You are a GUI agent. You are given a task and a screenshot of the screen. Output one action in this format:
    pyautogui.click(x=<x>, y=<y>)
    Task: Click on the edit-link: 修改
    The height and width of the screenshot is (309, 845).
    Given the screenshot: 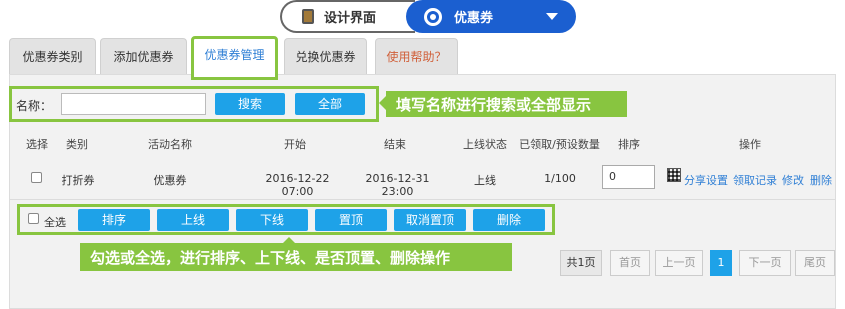 What is the action you would take?
    pyautogui.click(x=793, y=180)
    